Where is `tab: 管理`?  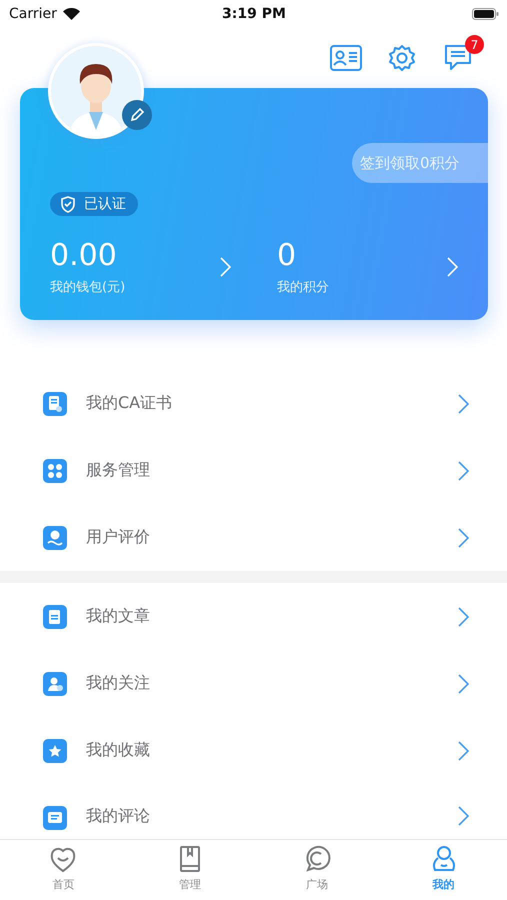
tab: 管理 is located at coordinates (190, 870).